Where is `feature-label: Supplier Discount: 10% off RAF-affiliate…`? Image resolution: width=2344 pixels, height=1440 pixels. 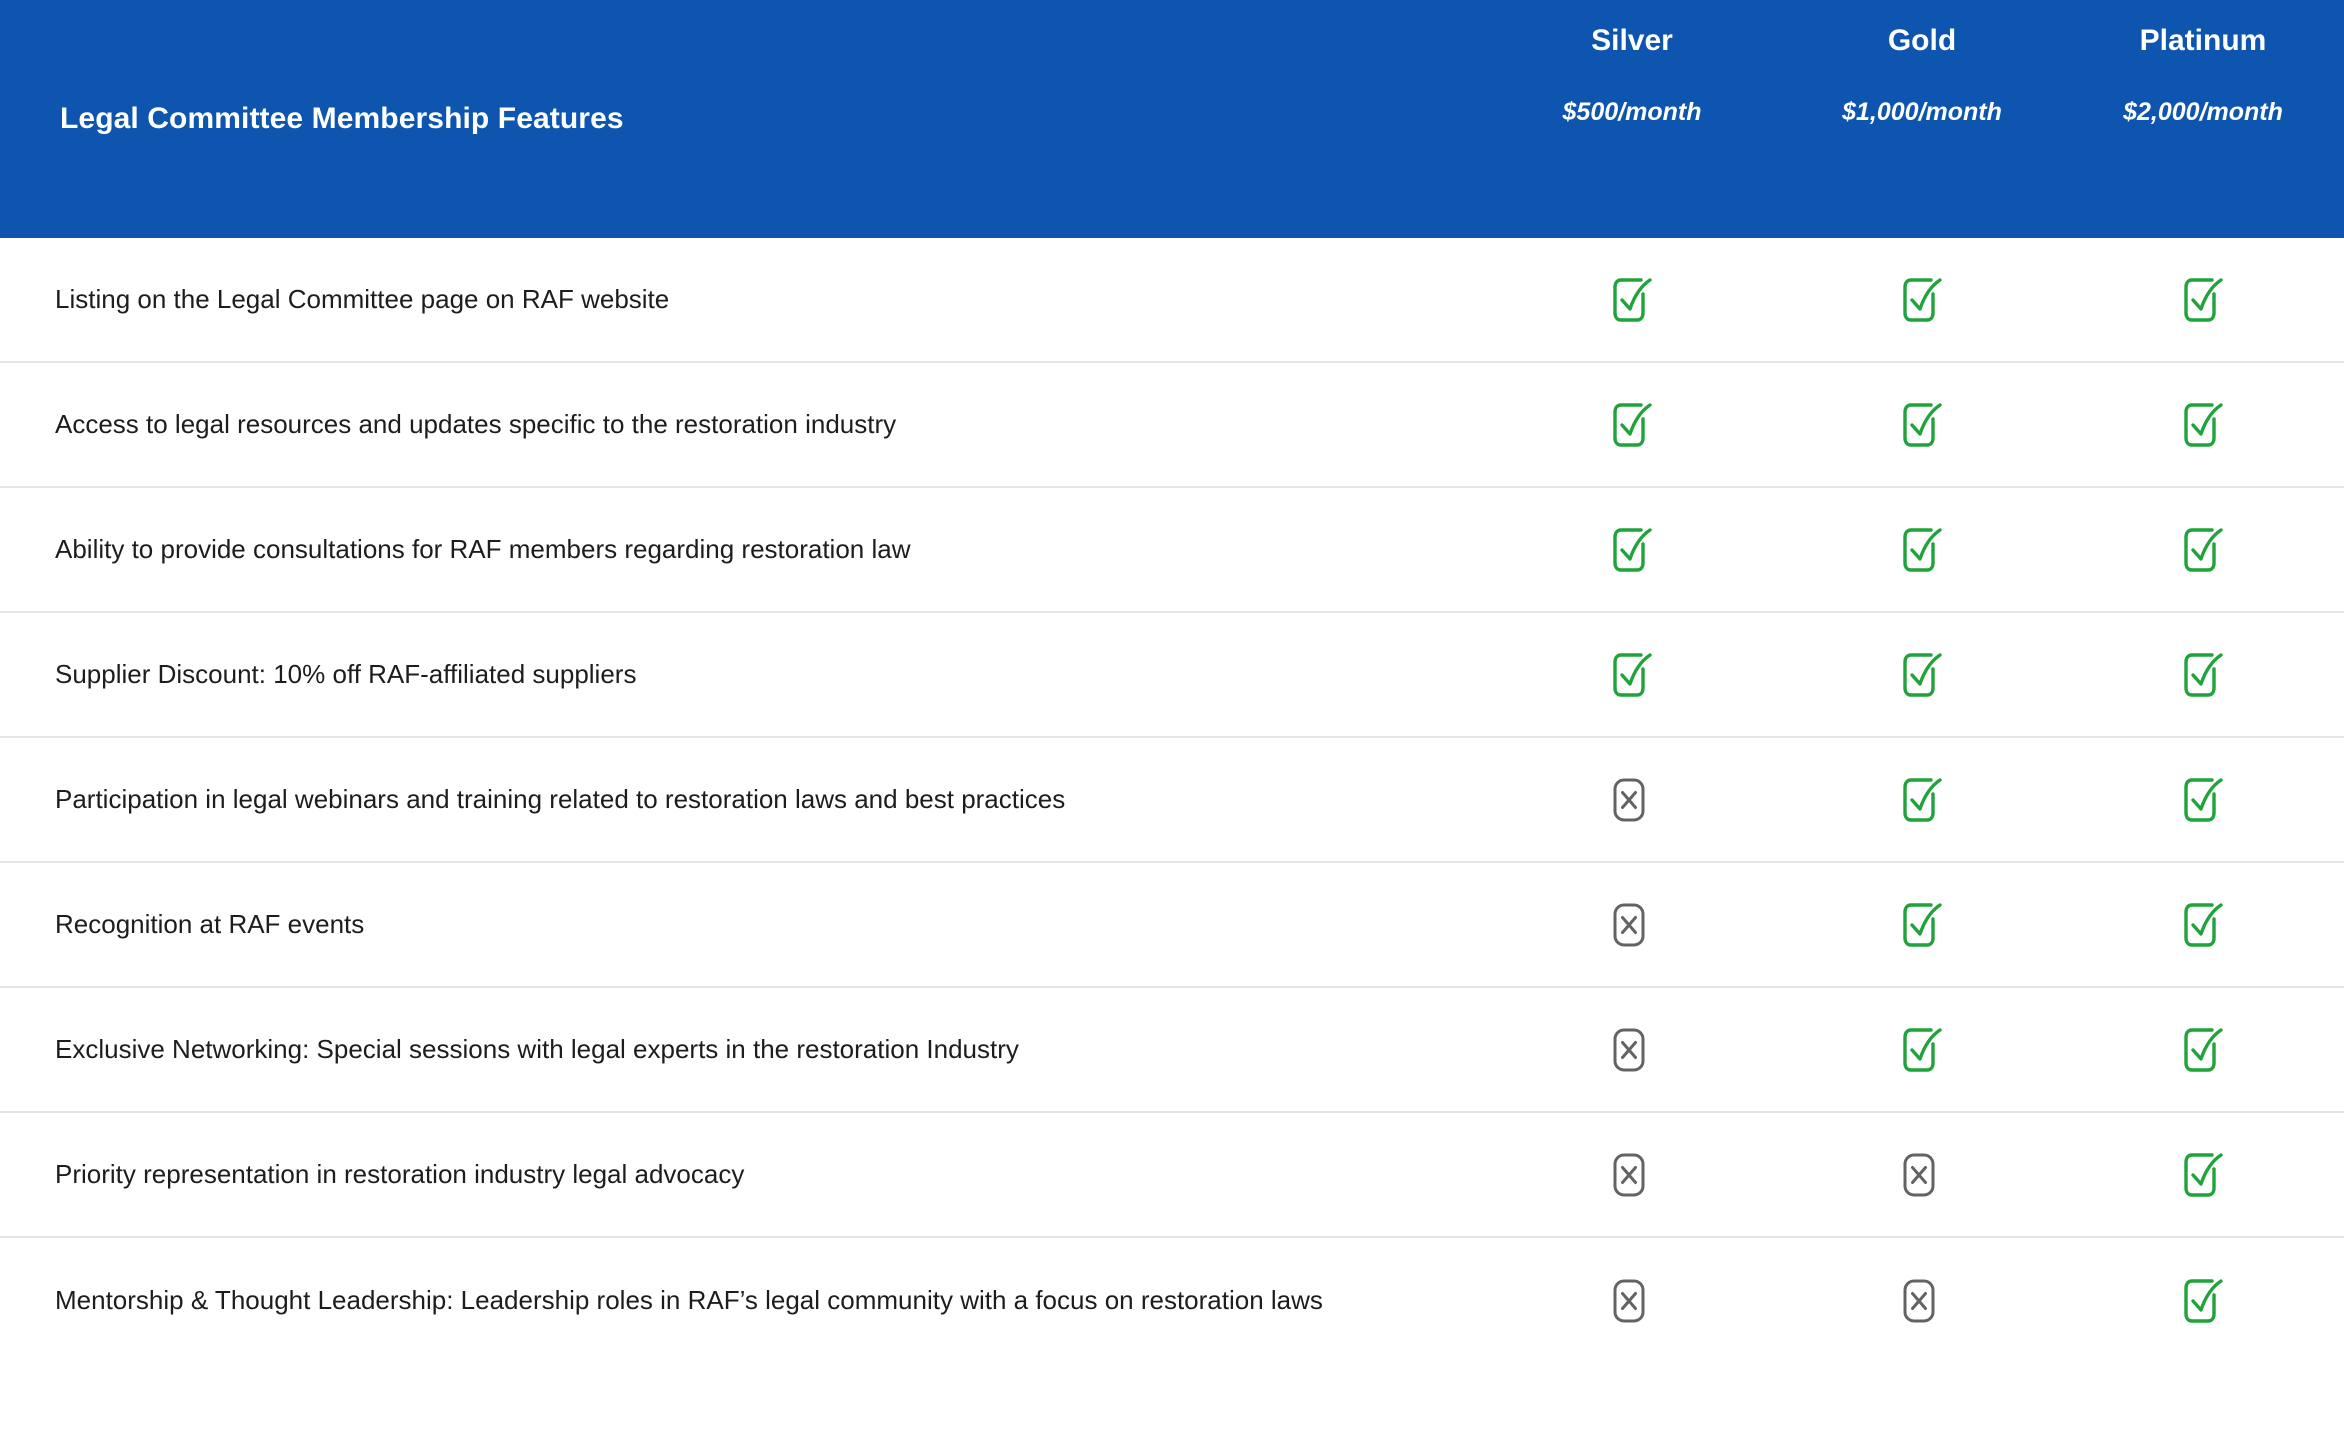
feature-label: Supplier Discount: 10% off RAF-affiliate… is located at coordinates (346, 673).